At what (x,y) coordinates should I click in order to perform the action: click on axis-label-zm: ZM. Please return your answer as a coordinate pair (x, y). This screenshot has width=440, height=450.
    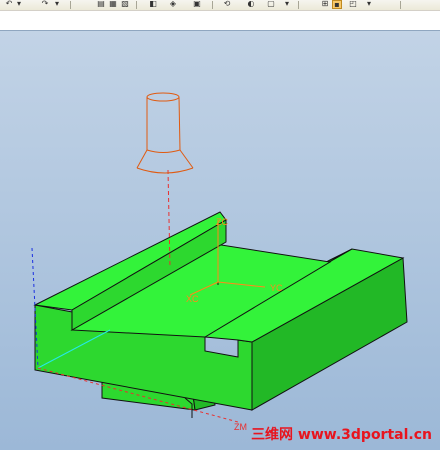
    Looking at the image, I should click on (240, 427).